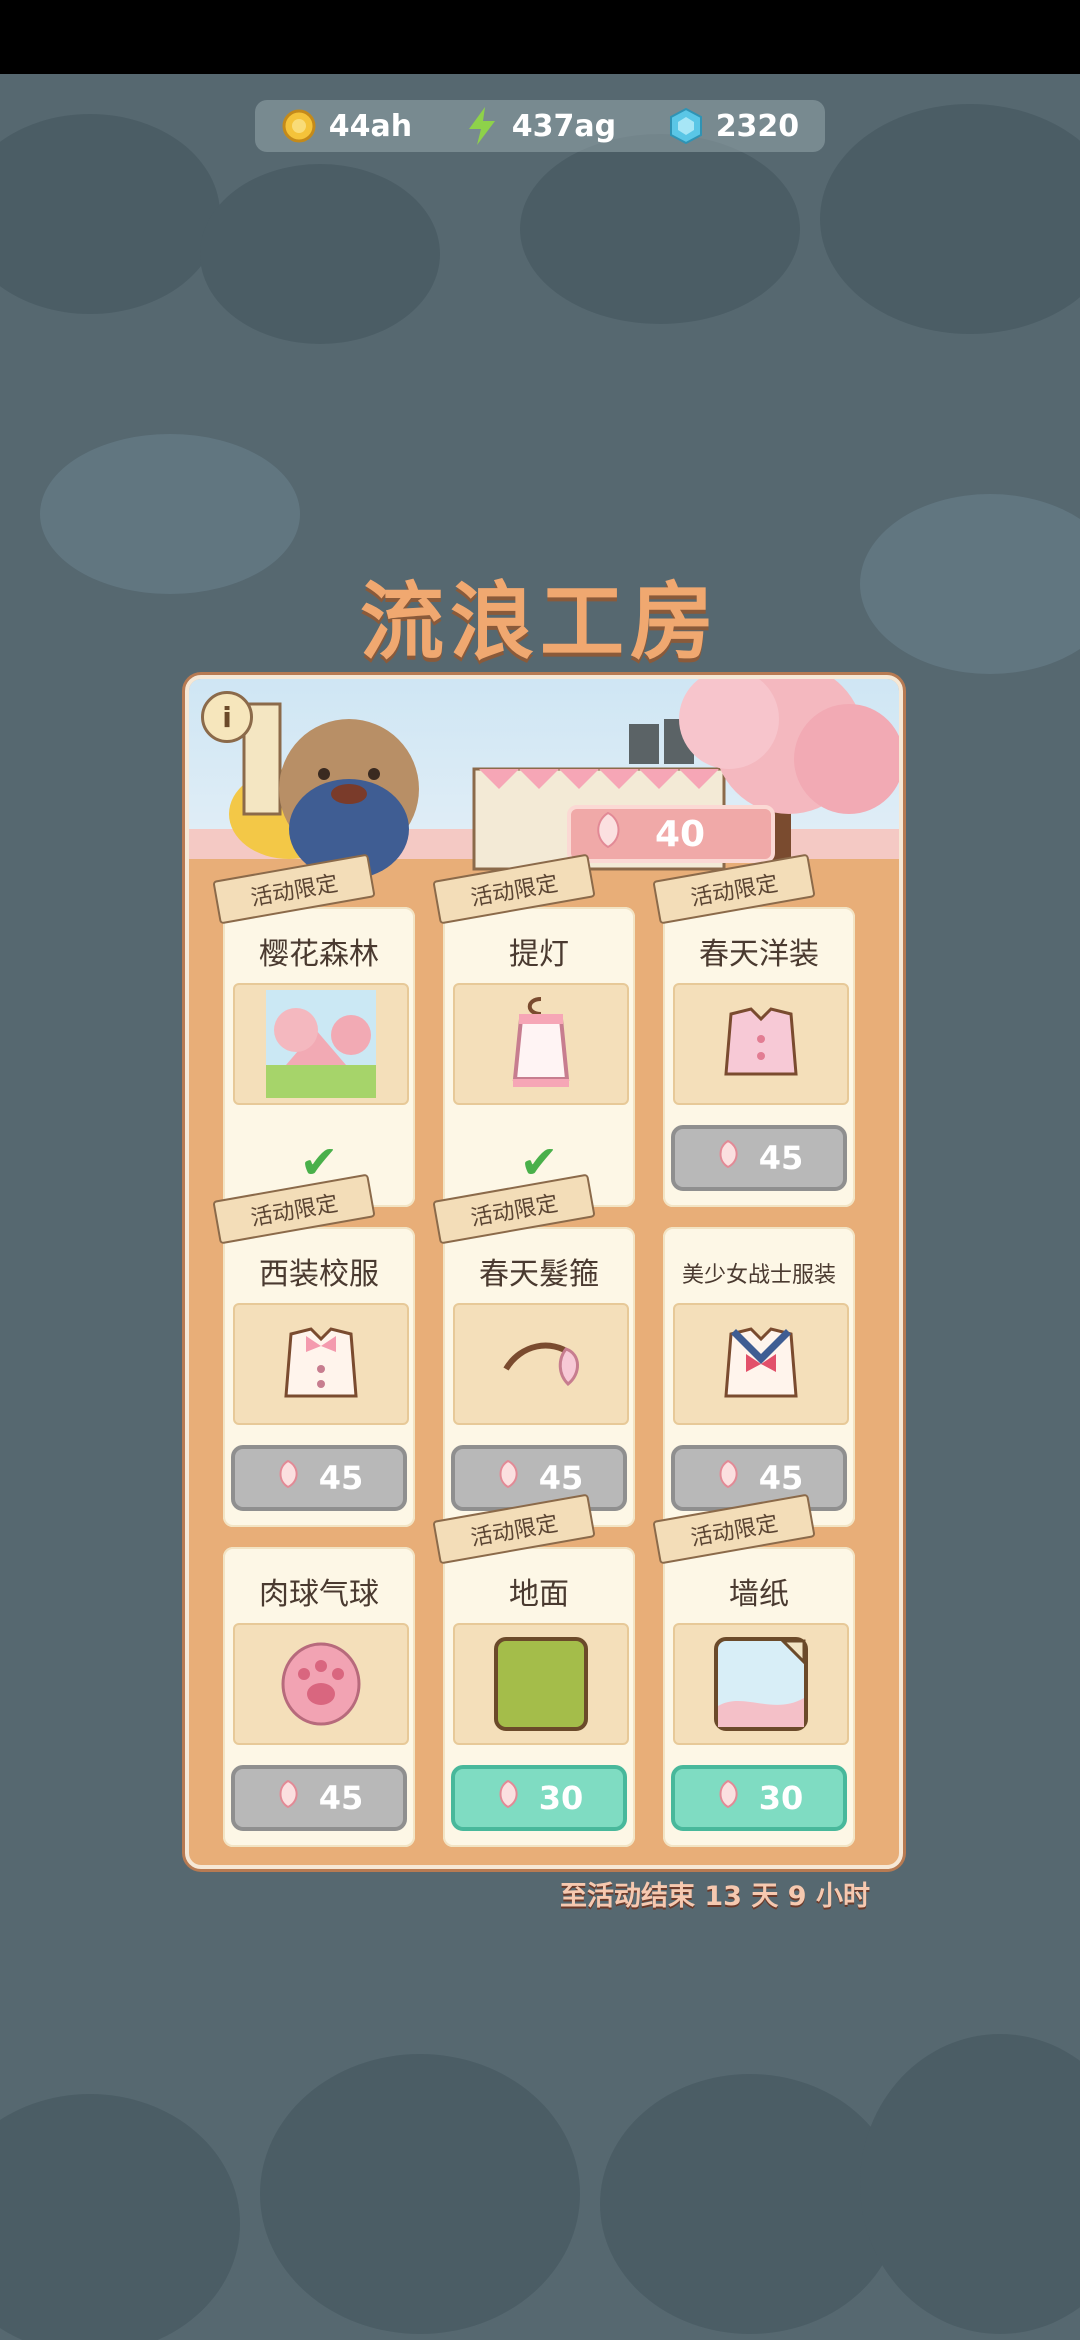 The width and height of the screenshot is (1080, 2340). What do you see at coordinates (539, 622) in the screenshot?
I see `shop-title: 流浪工房` at bounding box center [539, 622].